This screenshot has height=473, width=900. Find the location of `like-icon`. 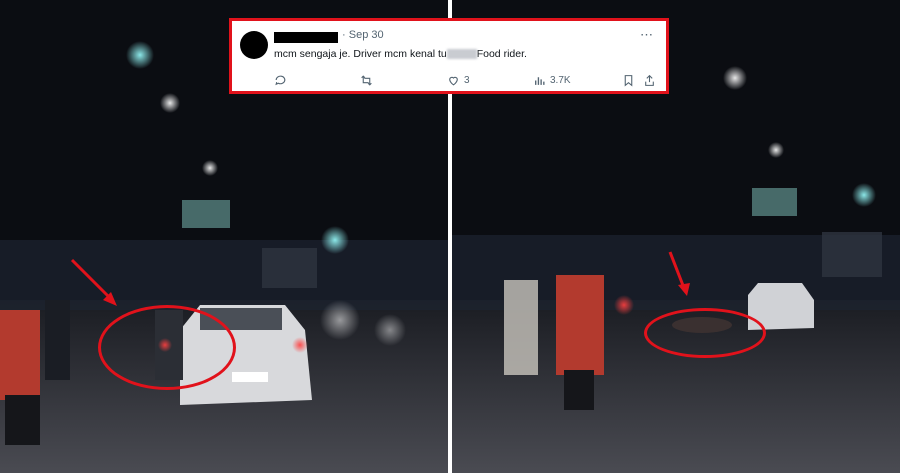

like-icon is located at coordinates (453, 80).